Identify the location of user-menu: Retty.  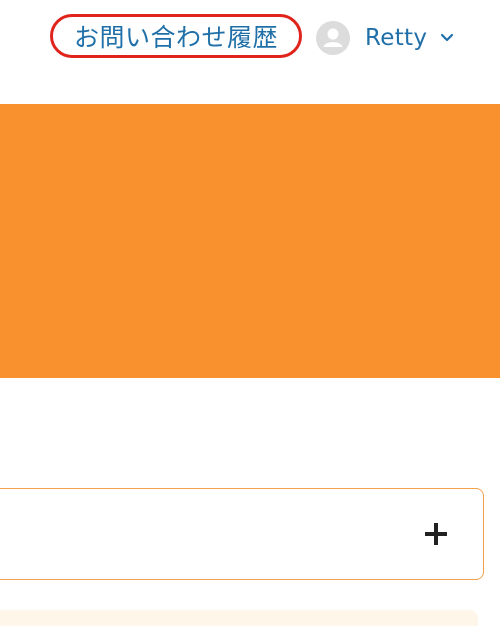
(385, 38).